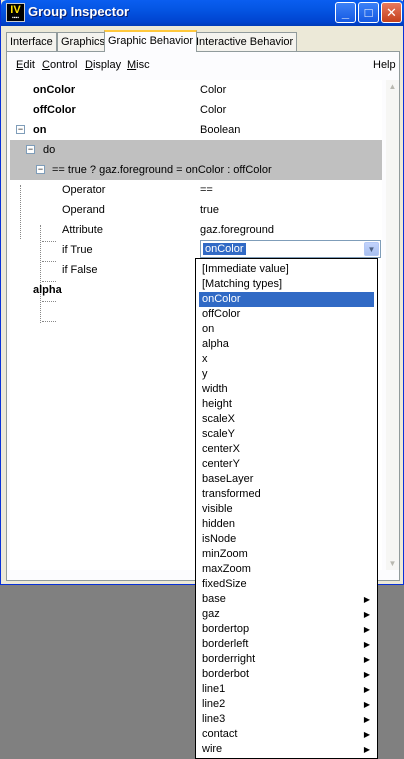 The width and height of the screenshot is (404, 759). I want to click on option-label: line3, so click(214, 719).